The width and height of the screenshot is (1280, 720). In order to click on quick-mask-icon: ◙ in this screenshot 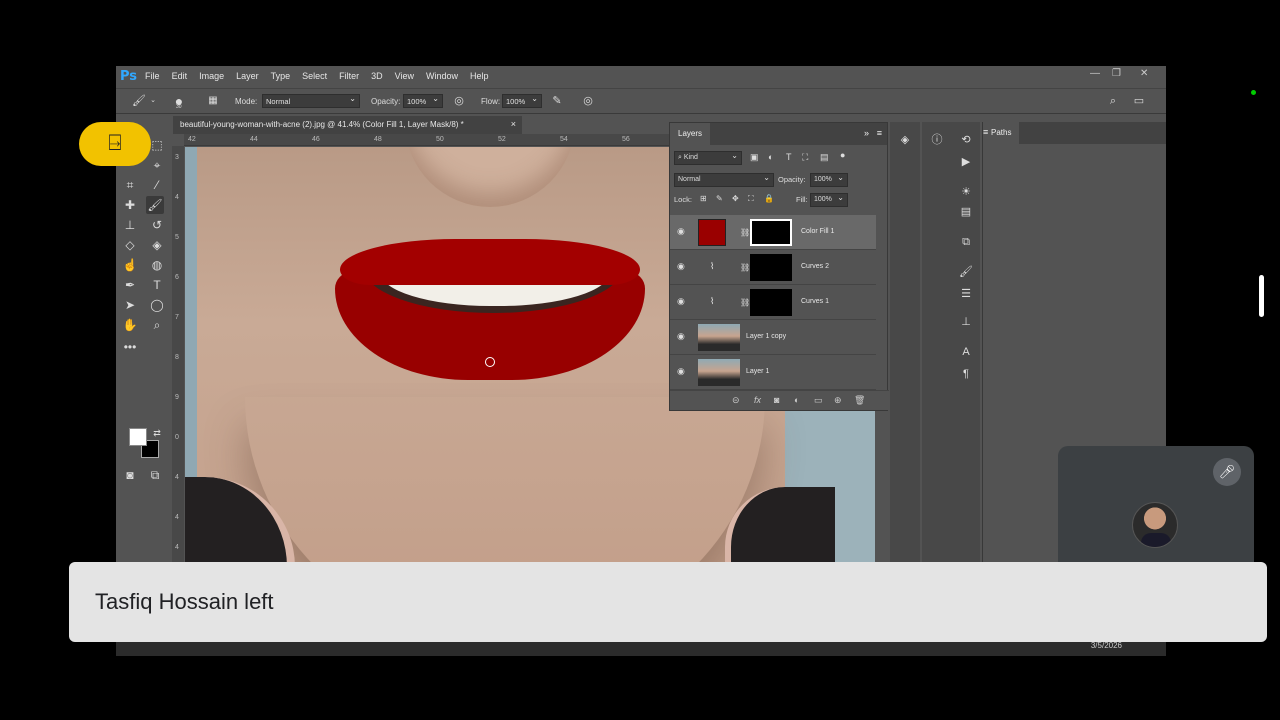, I will do `click(130, 475)`.